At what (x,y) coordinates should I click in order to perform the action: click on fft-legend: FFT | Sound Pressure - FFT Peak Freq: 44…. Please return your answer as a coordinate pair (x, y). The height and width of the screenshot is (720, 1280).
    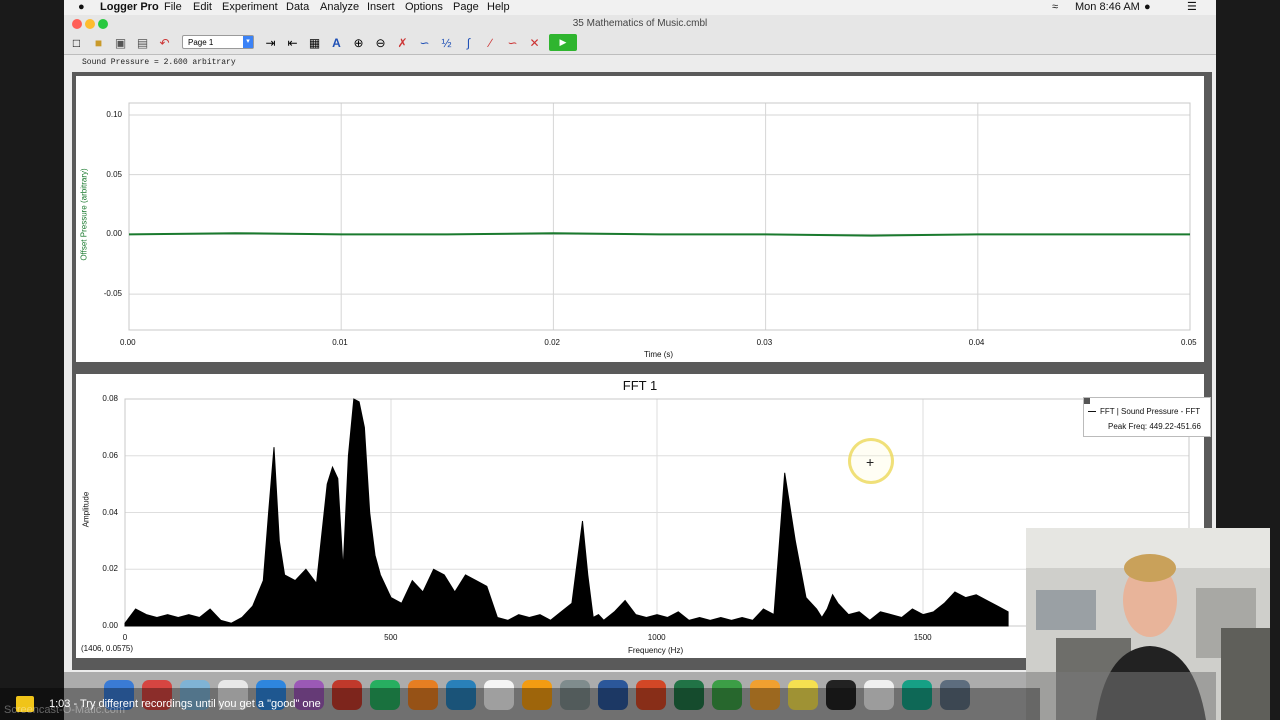
    Looking at the image, I should click on (1147, 417).